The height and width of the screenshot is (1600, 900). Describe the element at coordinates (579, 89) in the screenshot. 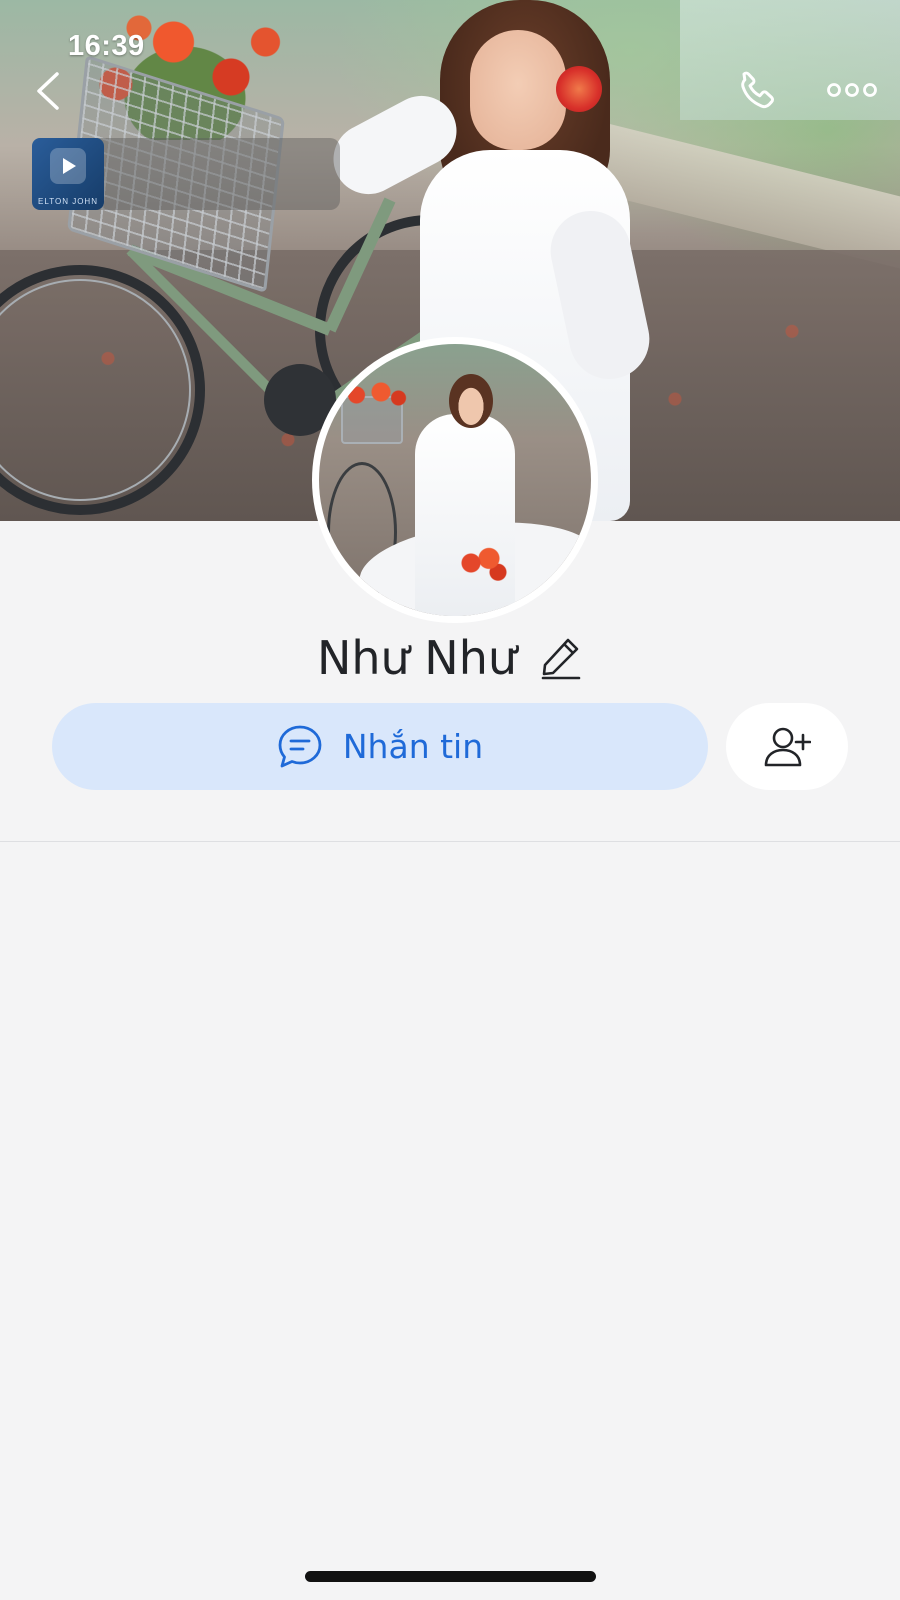

I see `hair-flower` at that location.